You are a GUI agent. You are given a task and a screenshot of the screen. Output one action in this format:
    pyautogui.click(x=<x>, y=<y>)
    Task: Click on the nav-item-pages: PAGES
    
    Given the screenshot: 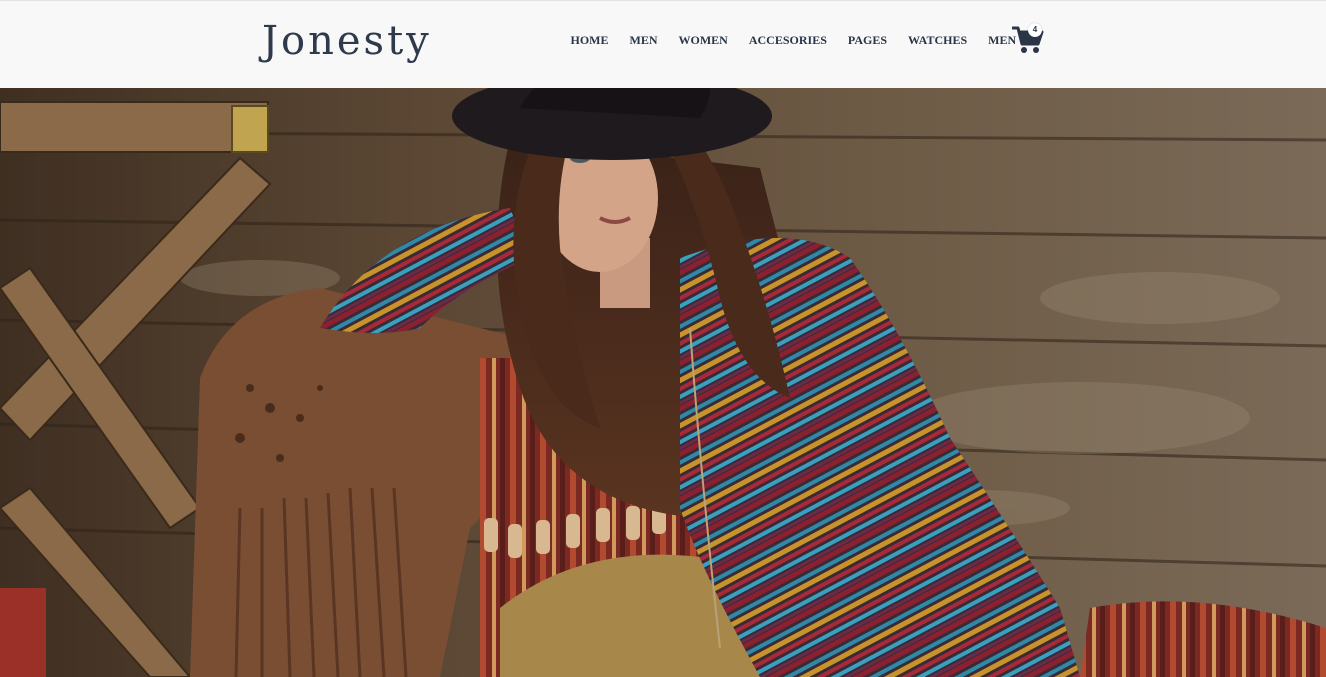 What is the action you would take?
    pyautogui.click(x=867, y=40)
    